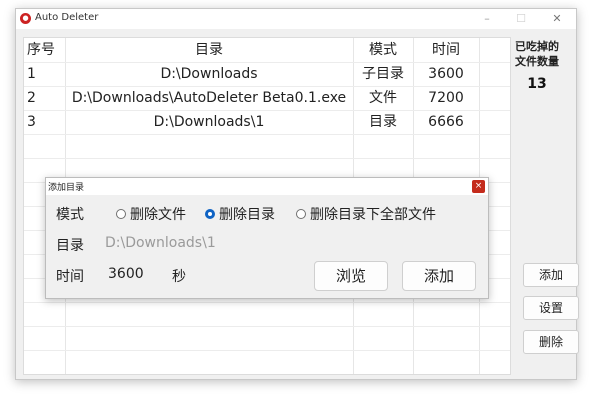 The width and height of the screenshot is (600, 401). I want to click on row-time: 6666, so click(446, 122).